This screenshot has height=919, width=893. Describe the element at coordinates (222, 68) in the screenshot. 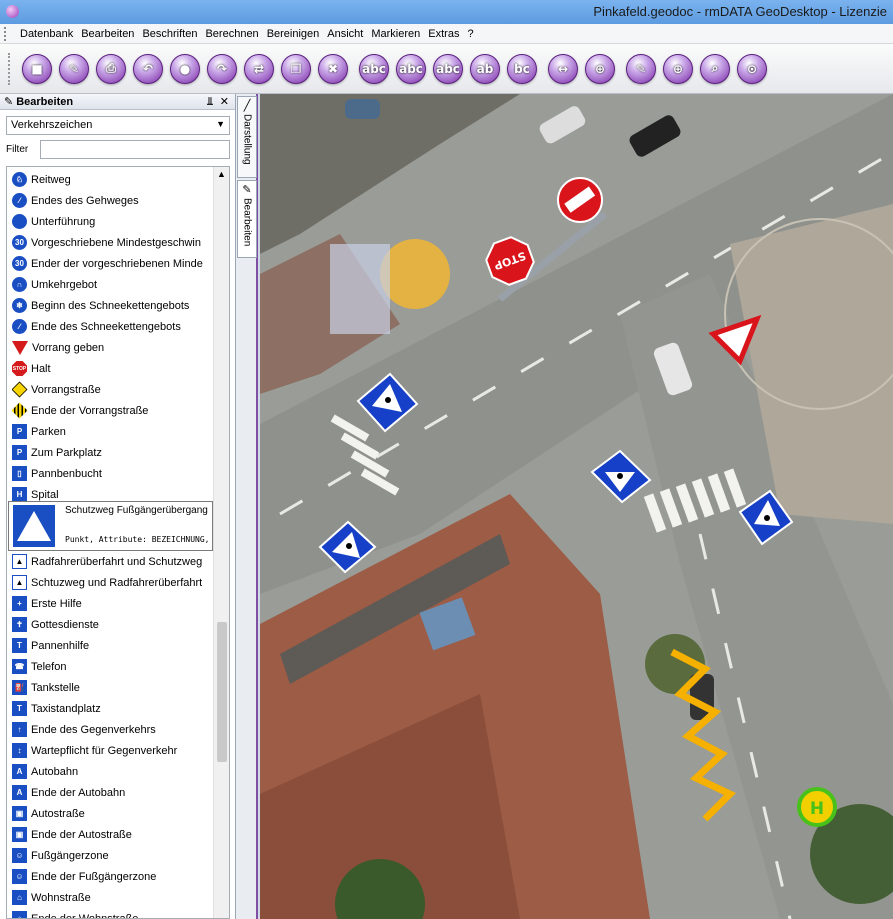

I see `undo-button: ↷` at that location.